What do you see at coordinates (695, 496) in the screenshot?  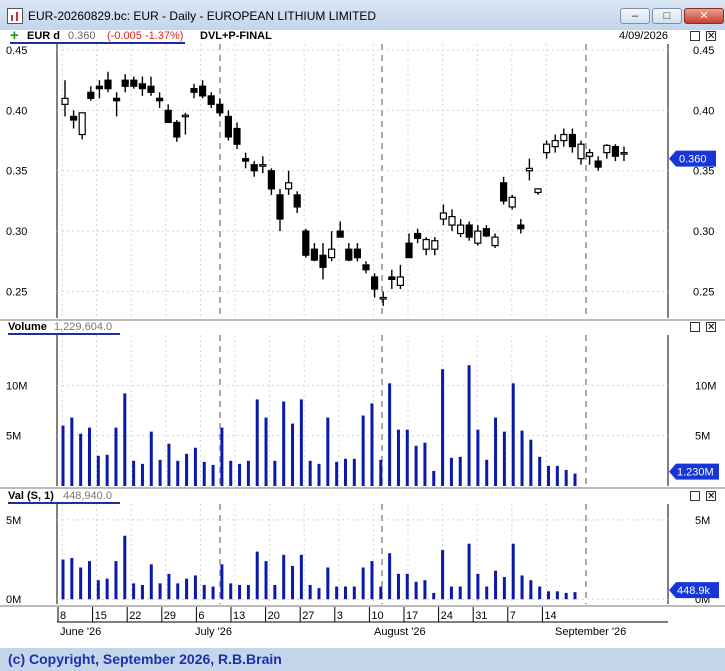 I see `val-maximize-button` at bounding box center [695, 496].